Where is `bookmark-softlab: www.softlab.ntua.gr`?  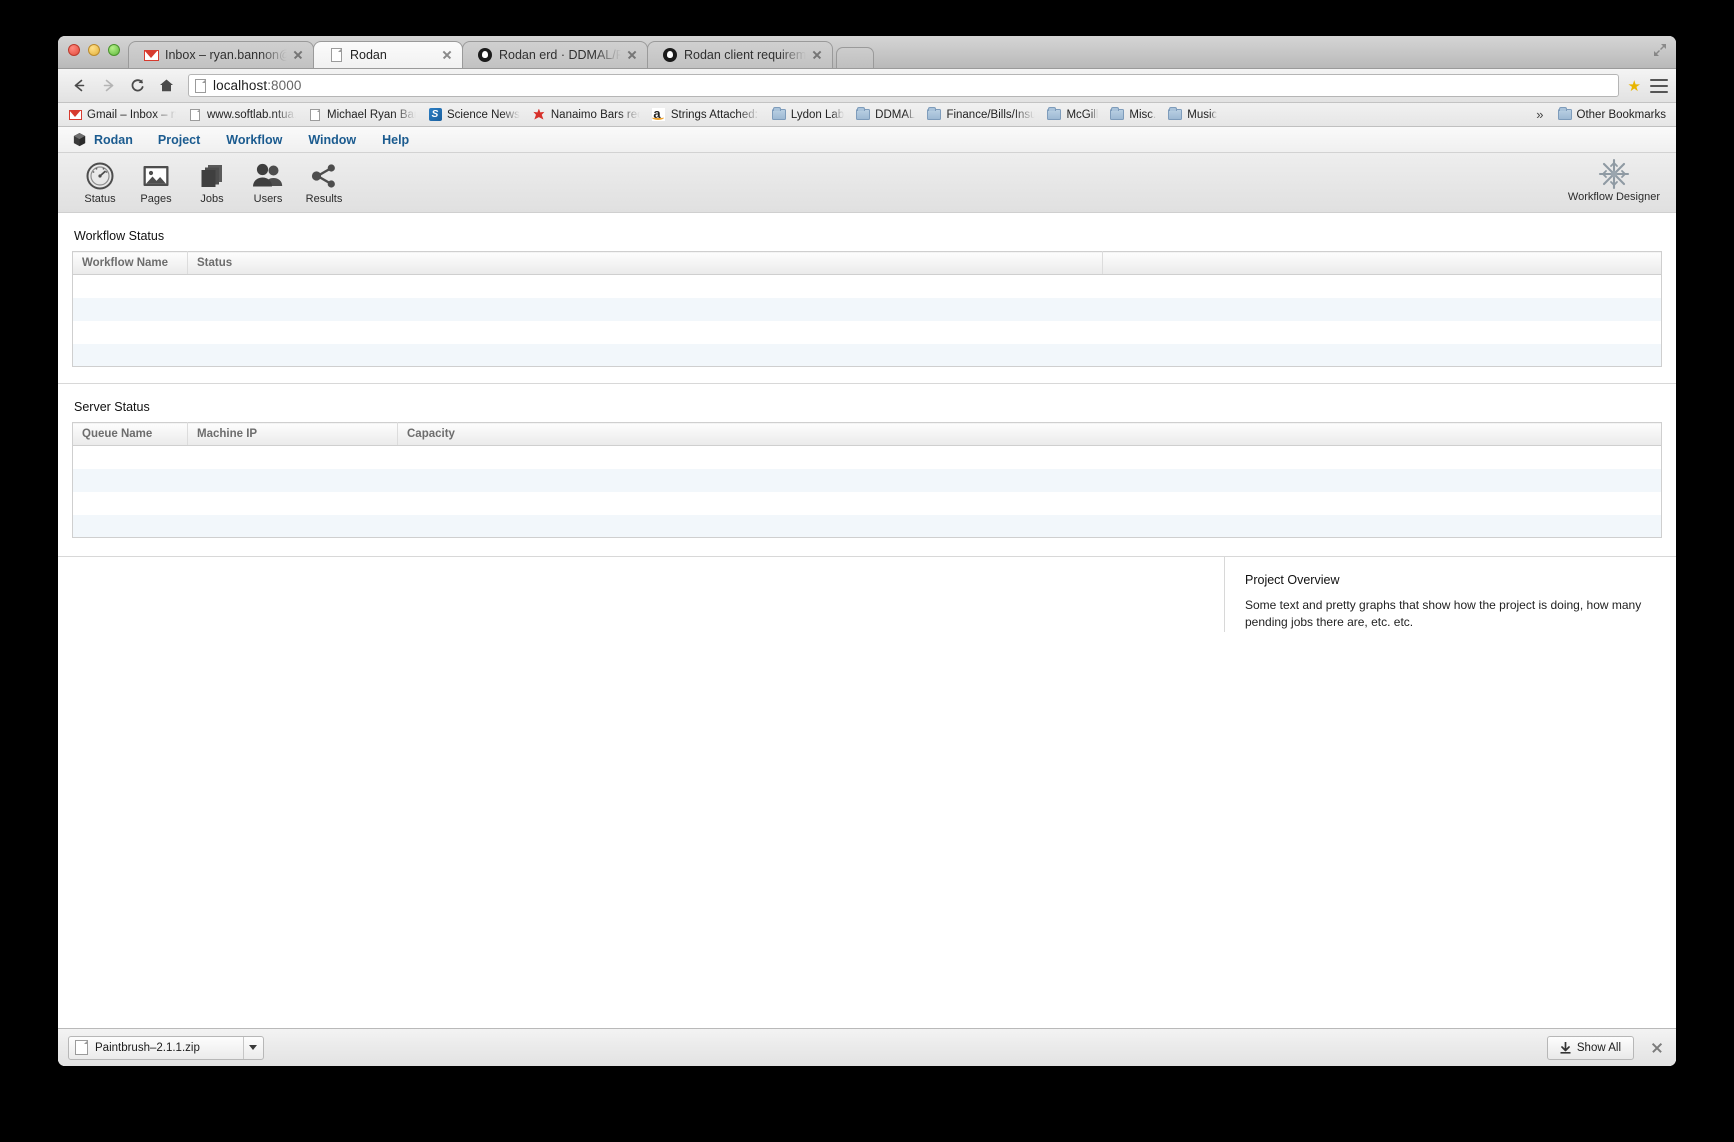 bookmark-softlab: www.softlab.ntua.gr is located at coordinates (242, 115).